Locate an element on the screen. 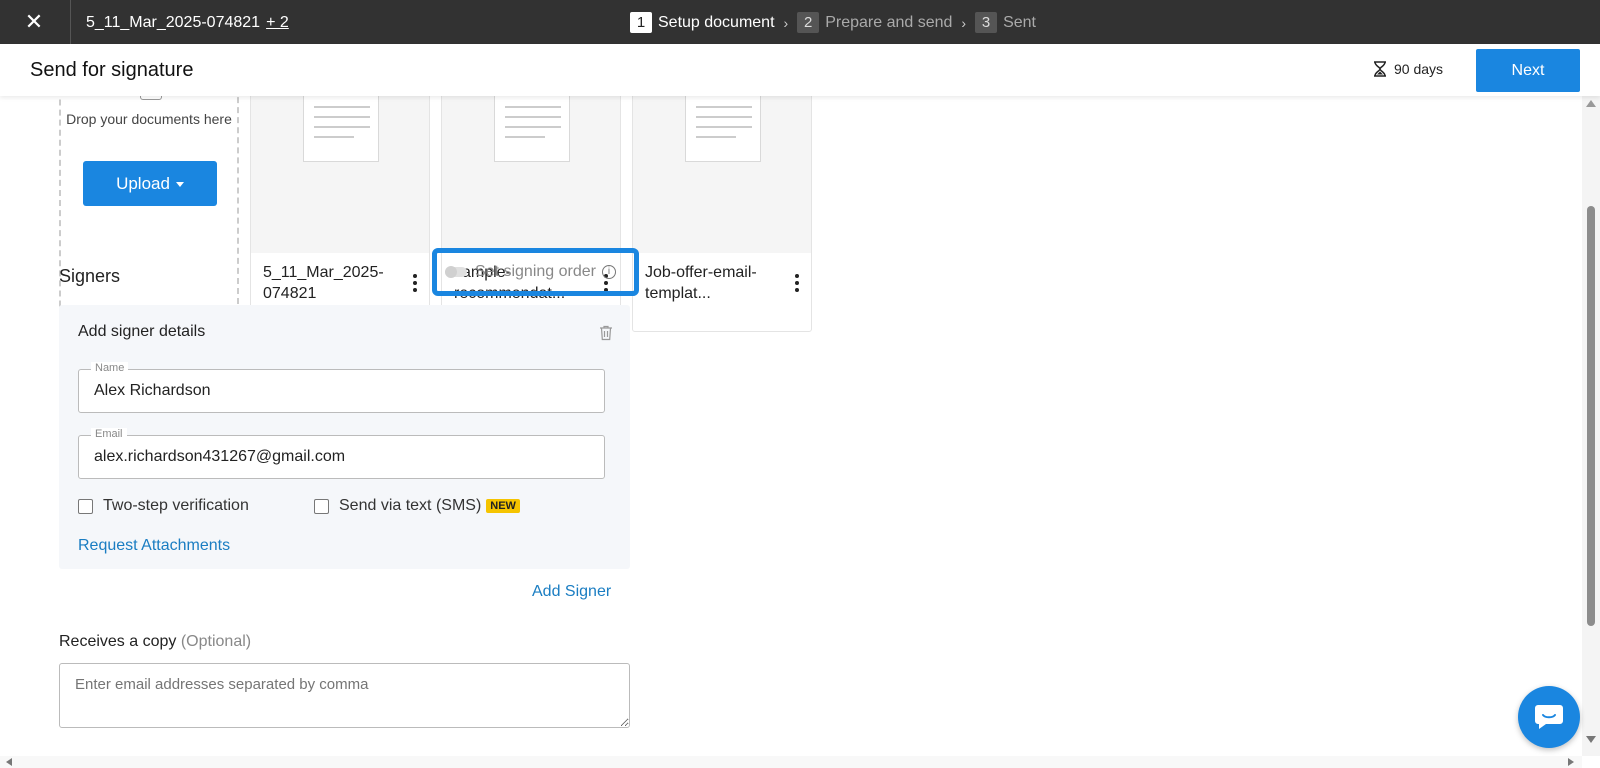 The image size is (1600, 768). signer-panel-title: Add signer details is located at coordinates (142, 331).